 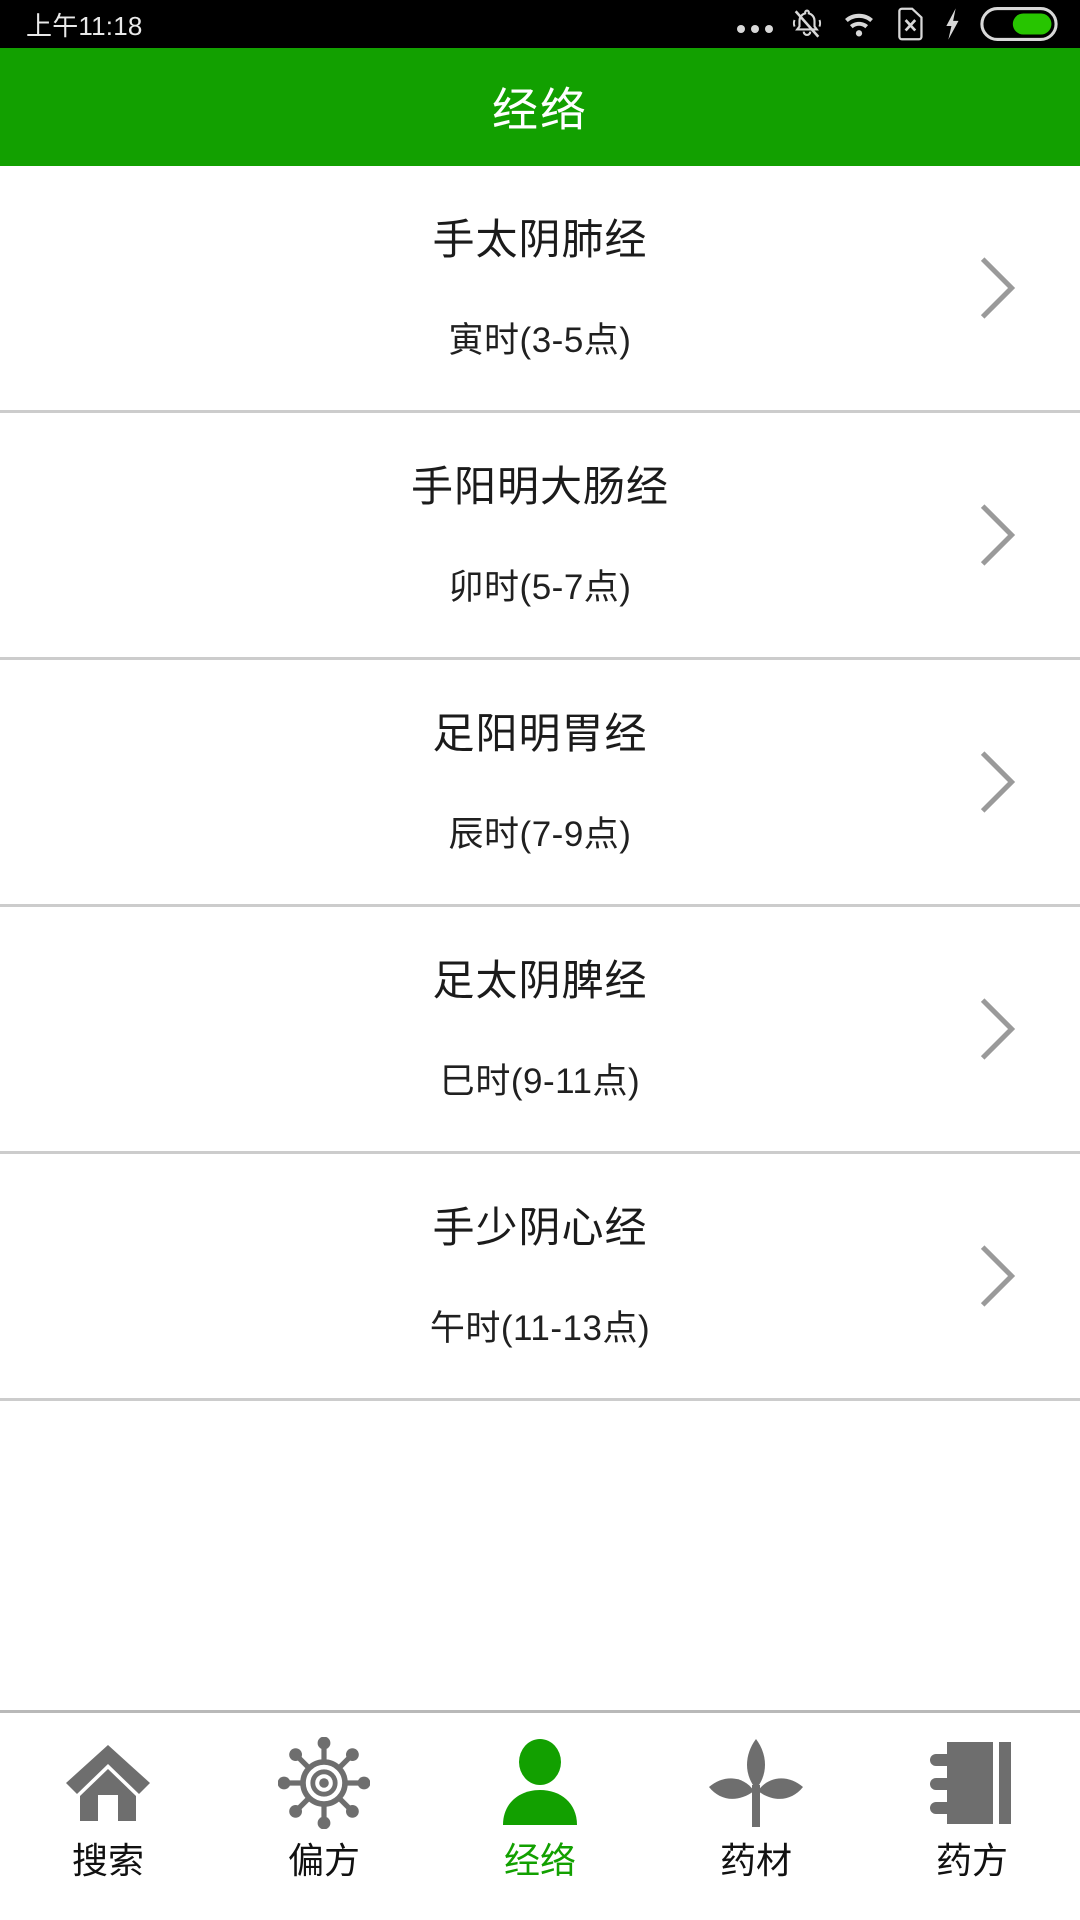 I want to click on page-title: 经络, so click(x=540, y=110).